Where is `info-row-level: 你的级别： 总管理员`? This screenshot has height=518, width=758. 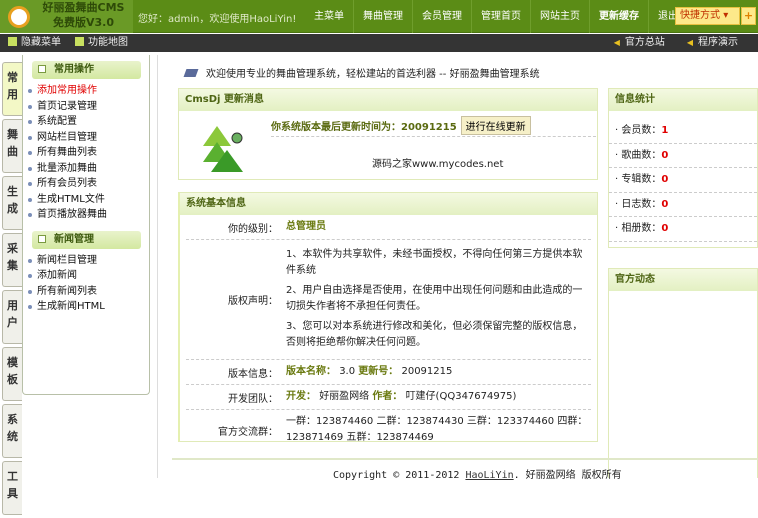 info-row-level: 你的级别： 总管理员 is located at coordinates (388, 227).